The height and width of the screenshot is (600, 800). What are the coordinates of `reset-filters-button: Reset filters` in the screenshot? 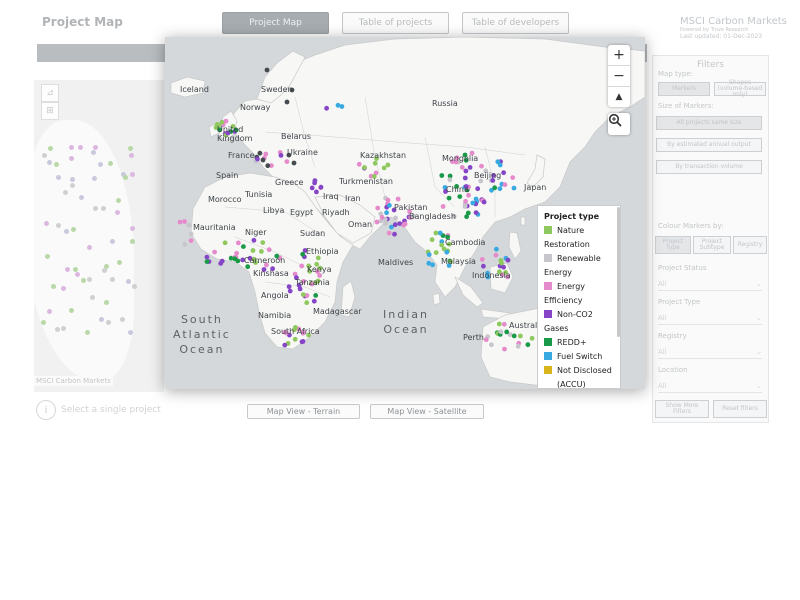 It's located at (740, 409).